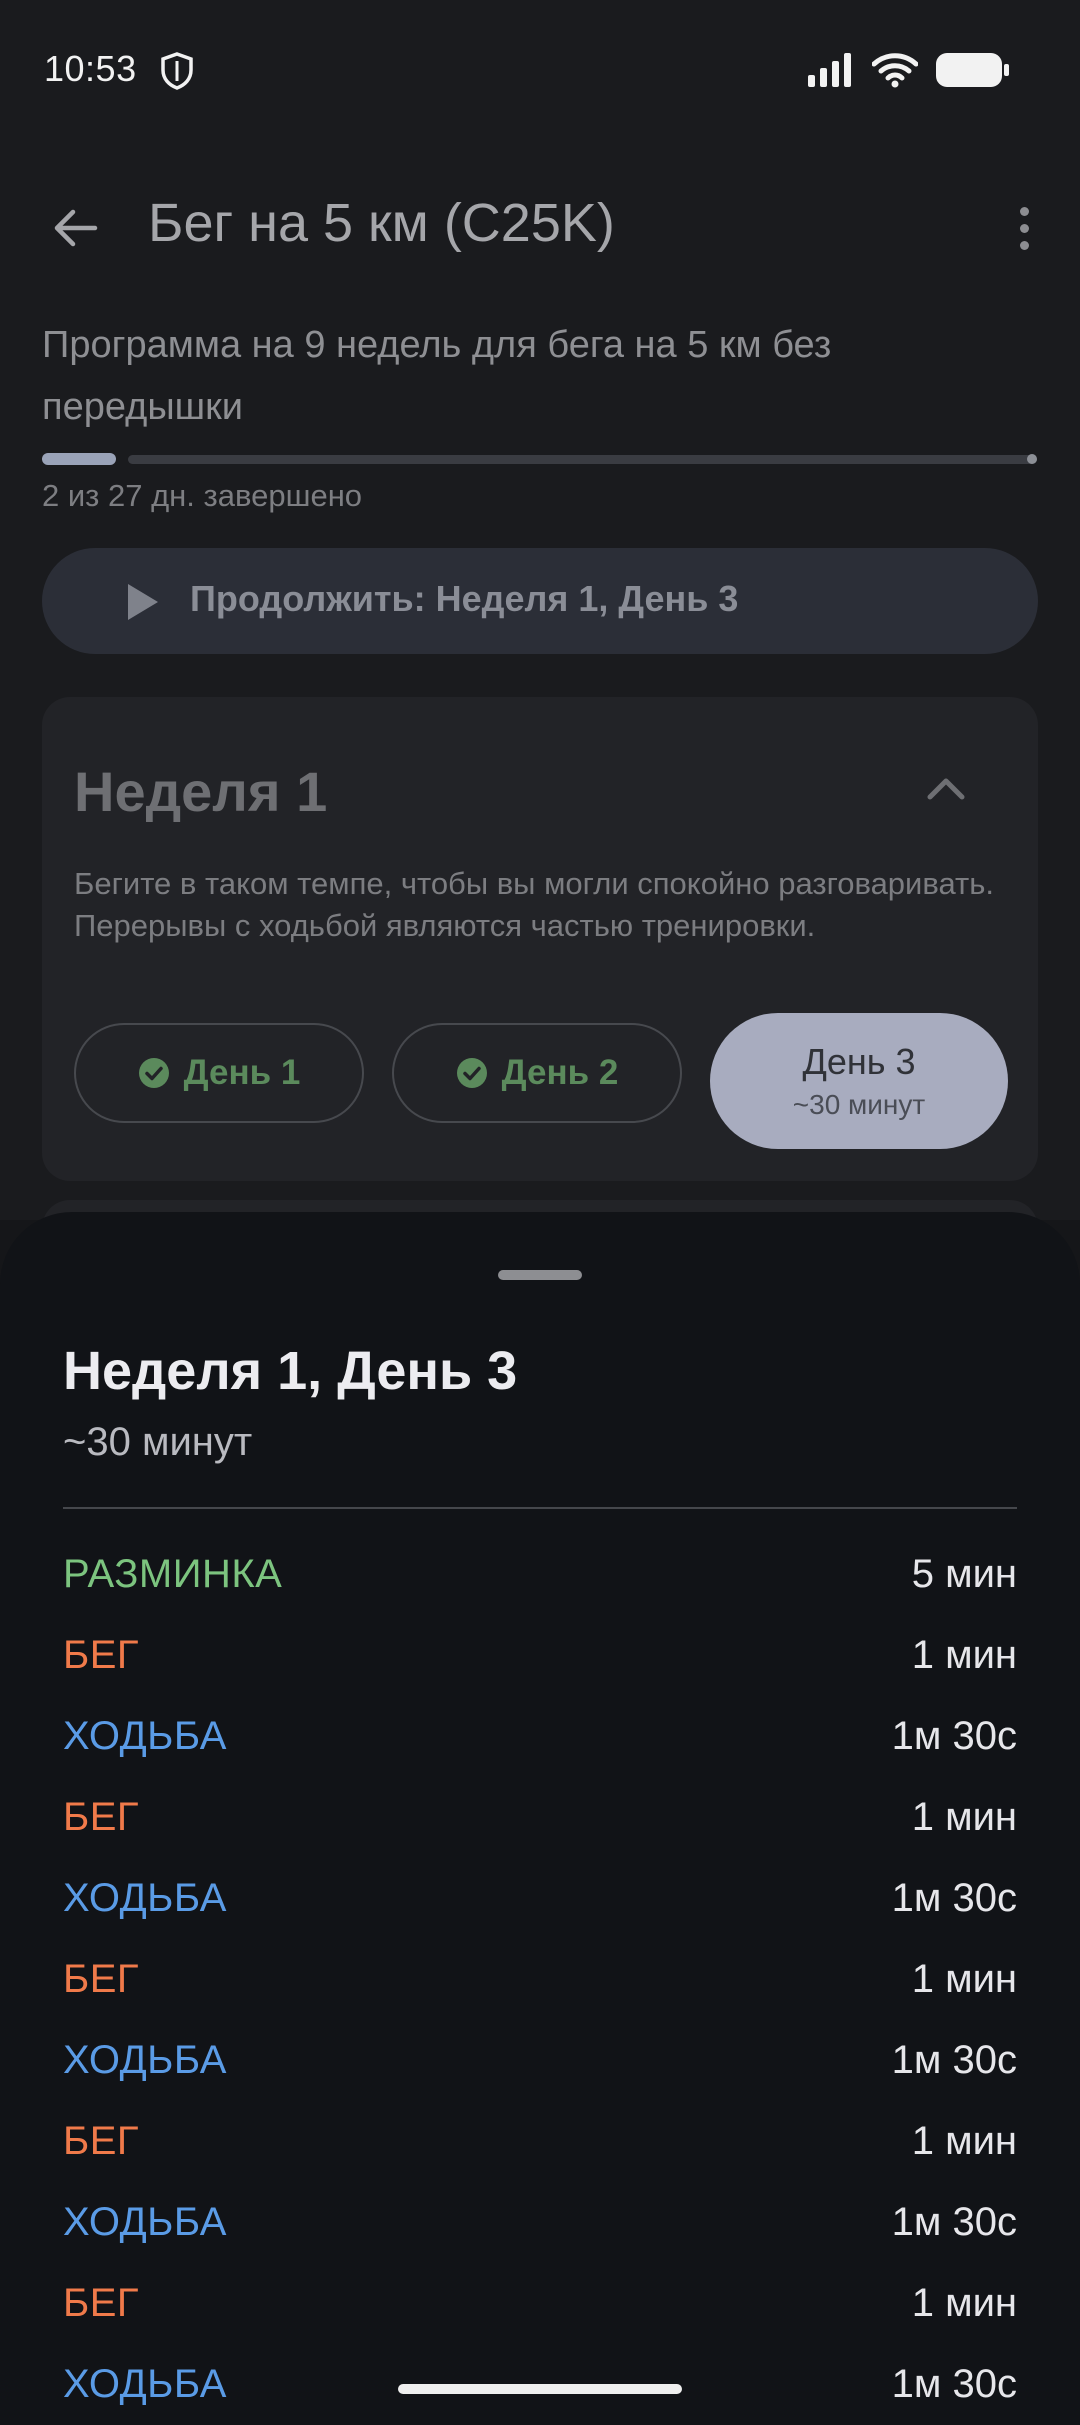  Describe the element at coordinates (90, 68) in the screenshot. I see `status-time: 10:53` at that location.